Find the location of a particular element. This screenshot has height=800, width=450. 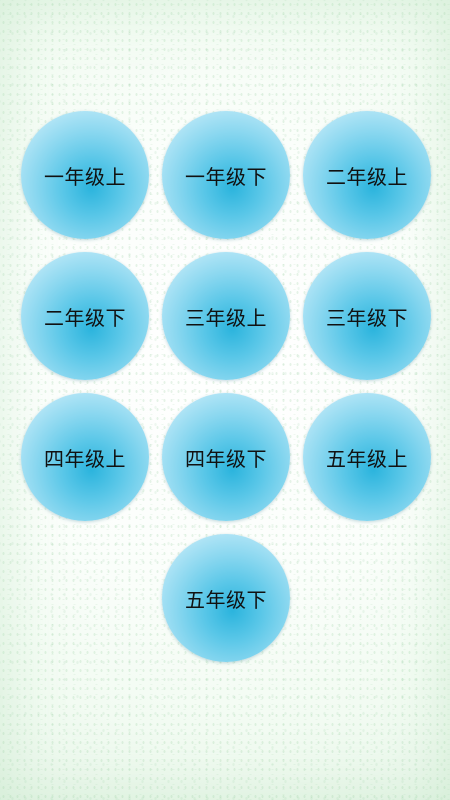

grade-button-label: 二年级下 is located at coordinates (85, 317).